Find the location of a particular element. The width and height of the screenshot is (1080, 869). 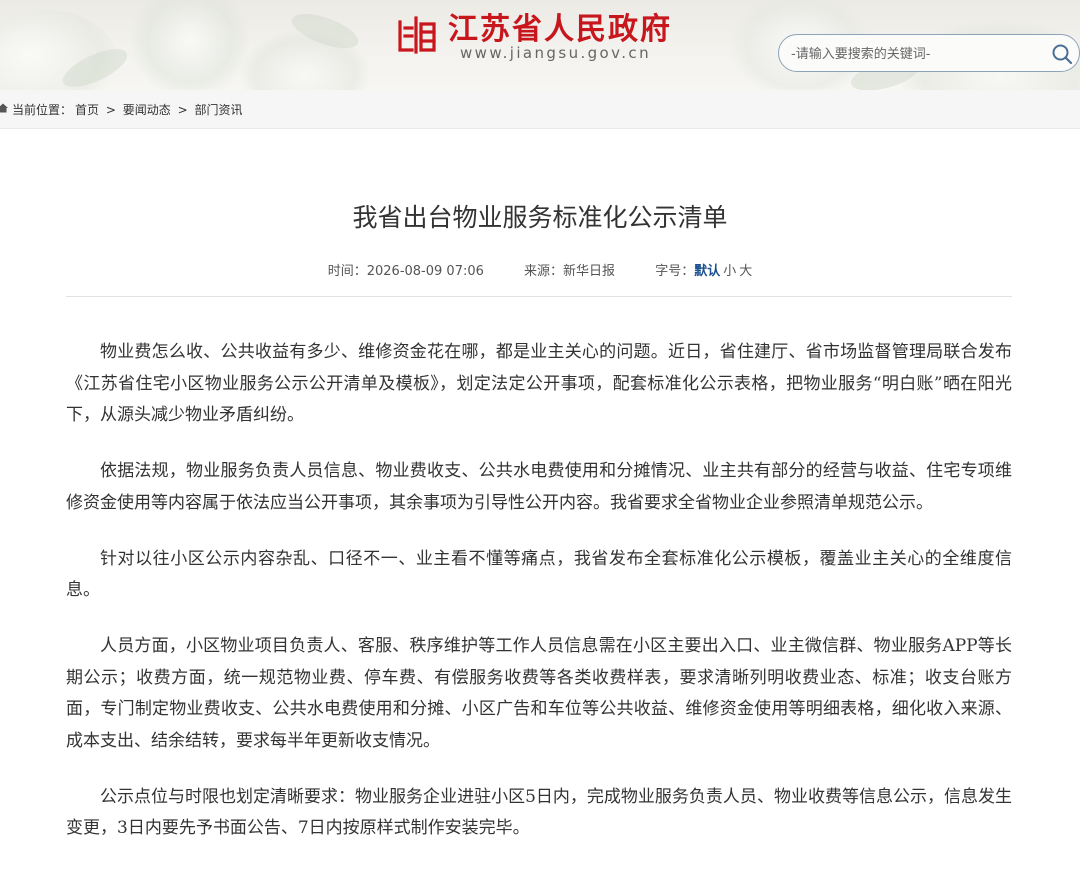

site-url: www.jiangsu.gov.cn is located at coordinates (555, 53).